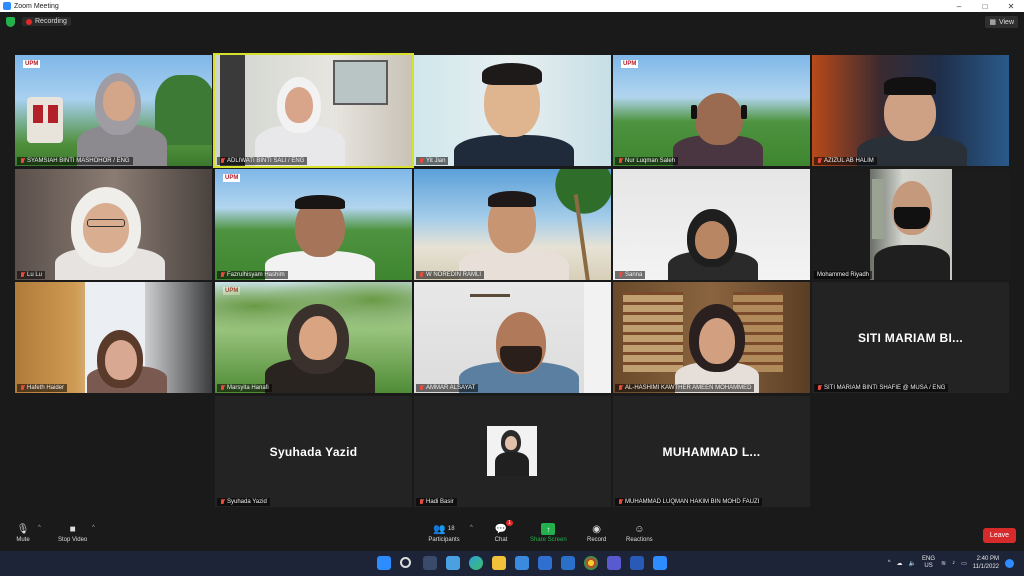  What do you see at coordinates (711, 224) in the screenshot?
I see `video-tile: Sanna` at bounding box center [711, 224].